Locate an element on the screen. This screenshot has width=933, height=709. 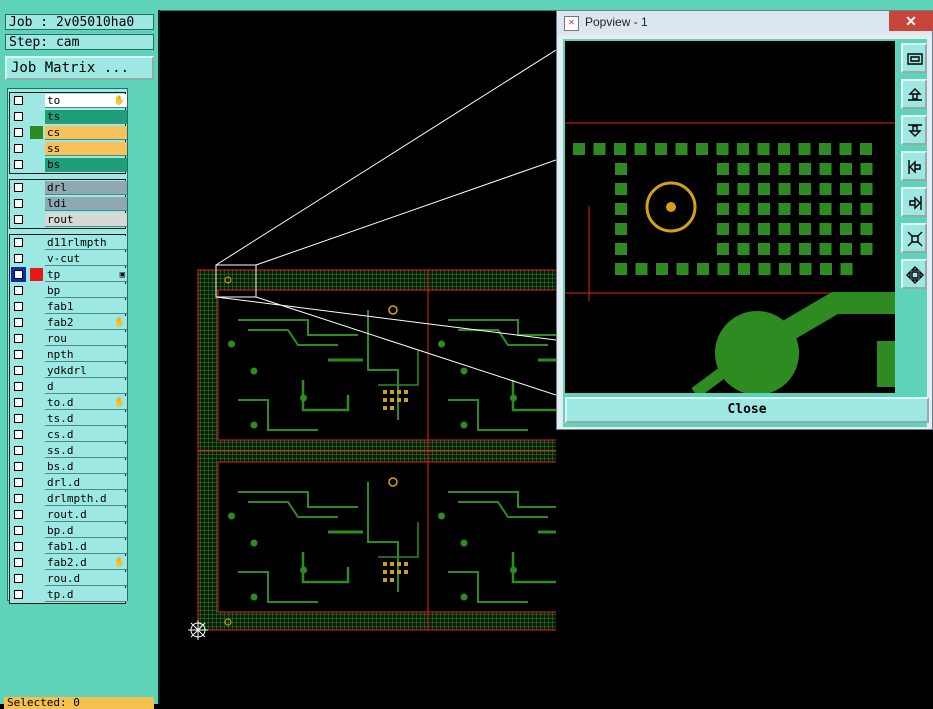
layer-name: tp.d is located at coordinates (86, 595).